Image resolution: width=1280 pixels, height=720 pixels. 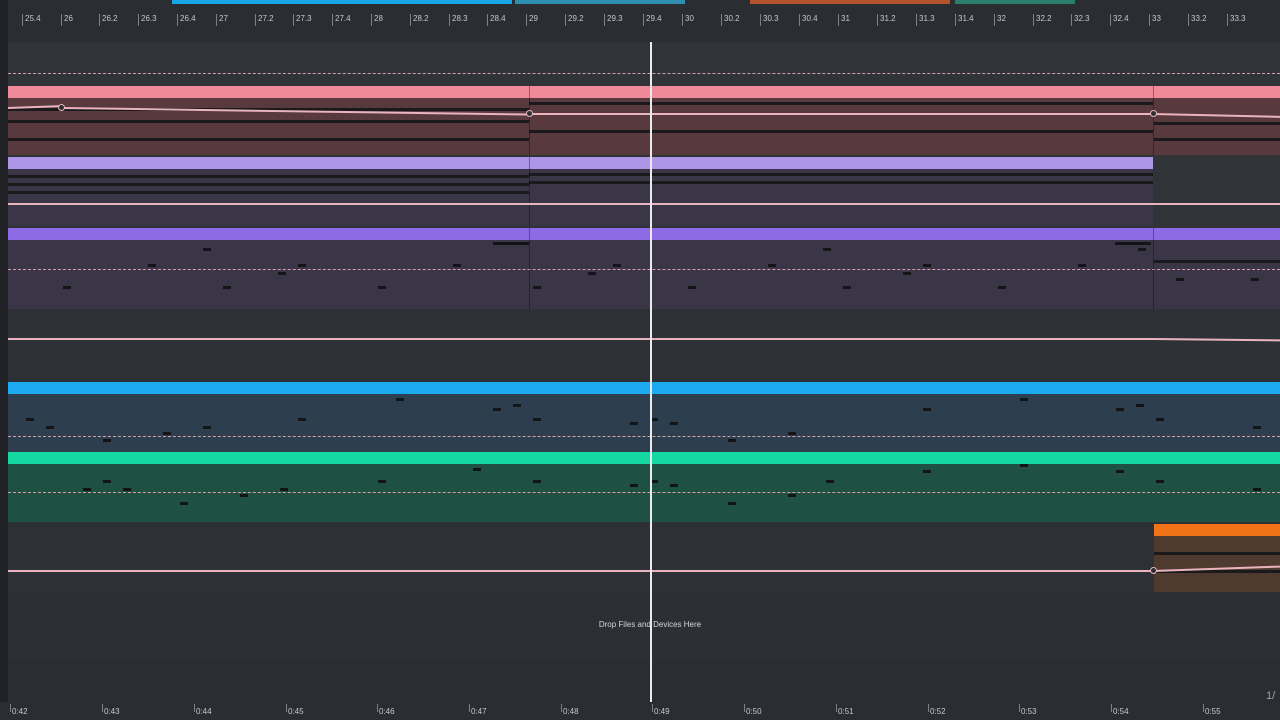 What do you see at coordinates (571, 711) in the screenshot?
I see `time-label: 0:48` at bounding box center [571, 711].